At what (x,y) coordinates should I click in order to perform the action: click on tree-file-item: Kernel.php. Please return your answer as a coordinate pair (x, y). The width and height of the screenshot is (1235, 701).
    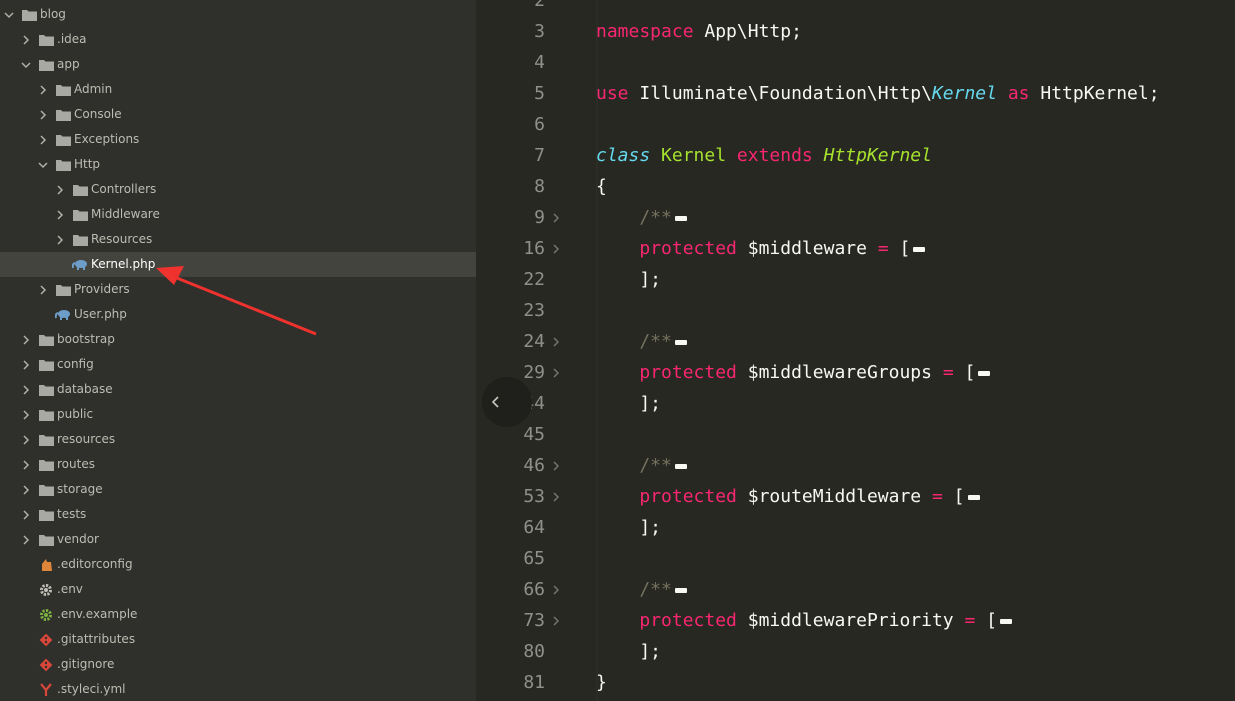
    Looking at the image, I should click on (238, 264).